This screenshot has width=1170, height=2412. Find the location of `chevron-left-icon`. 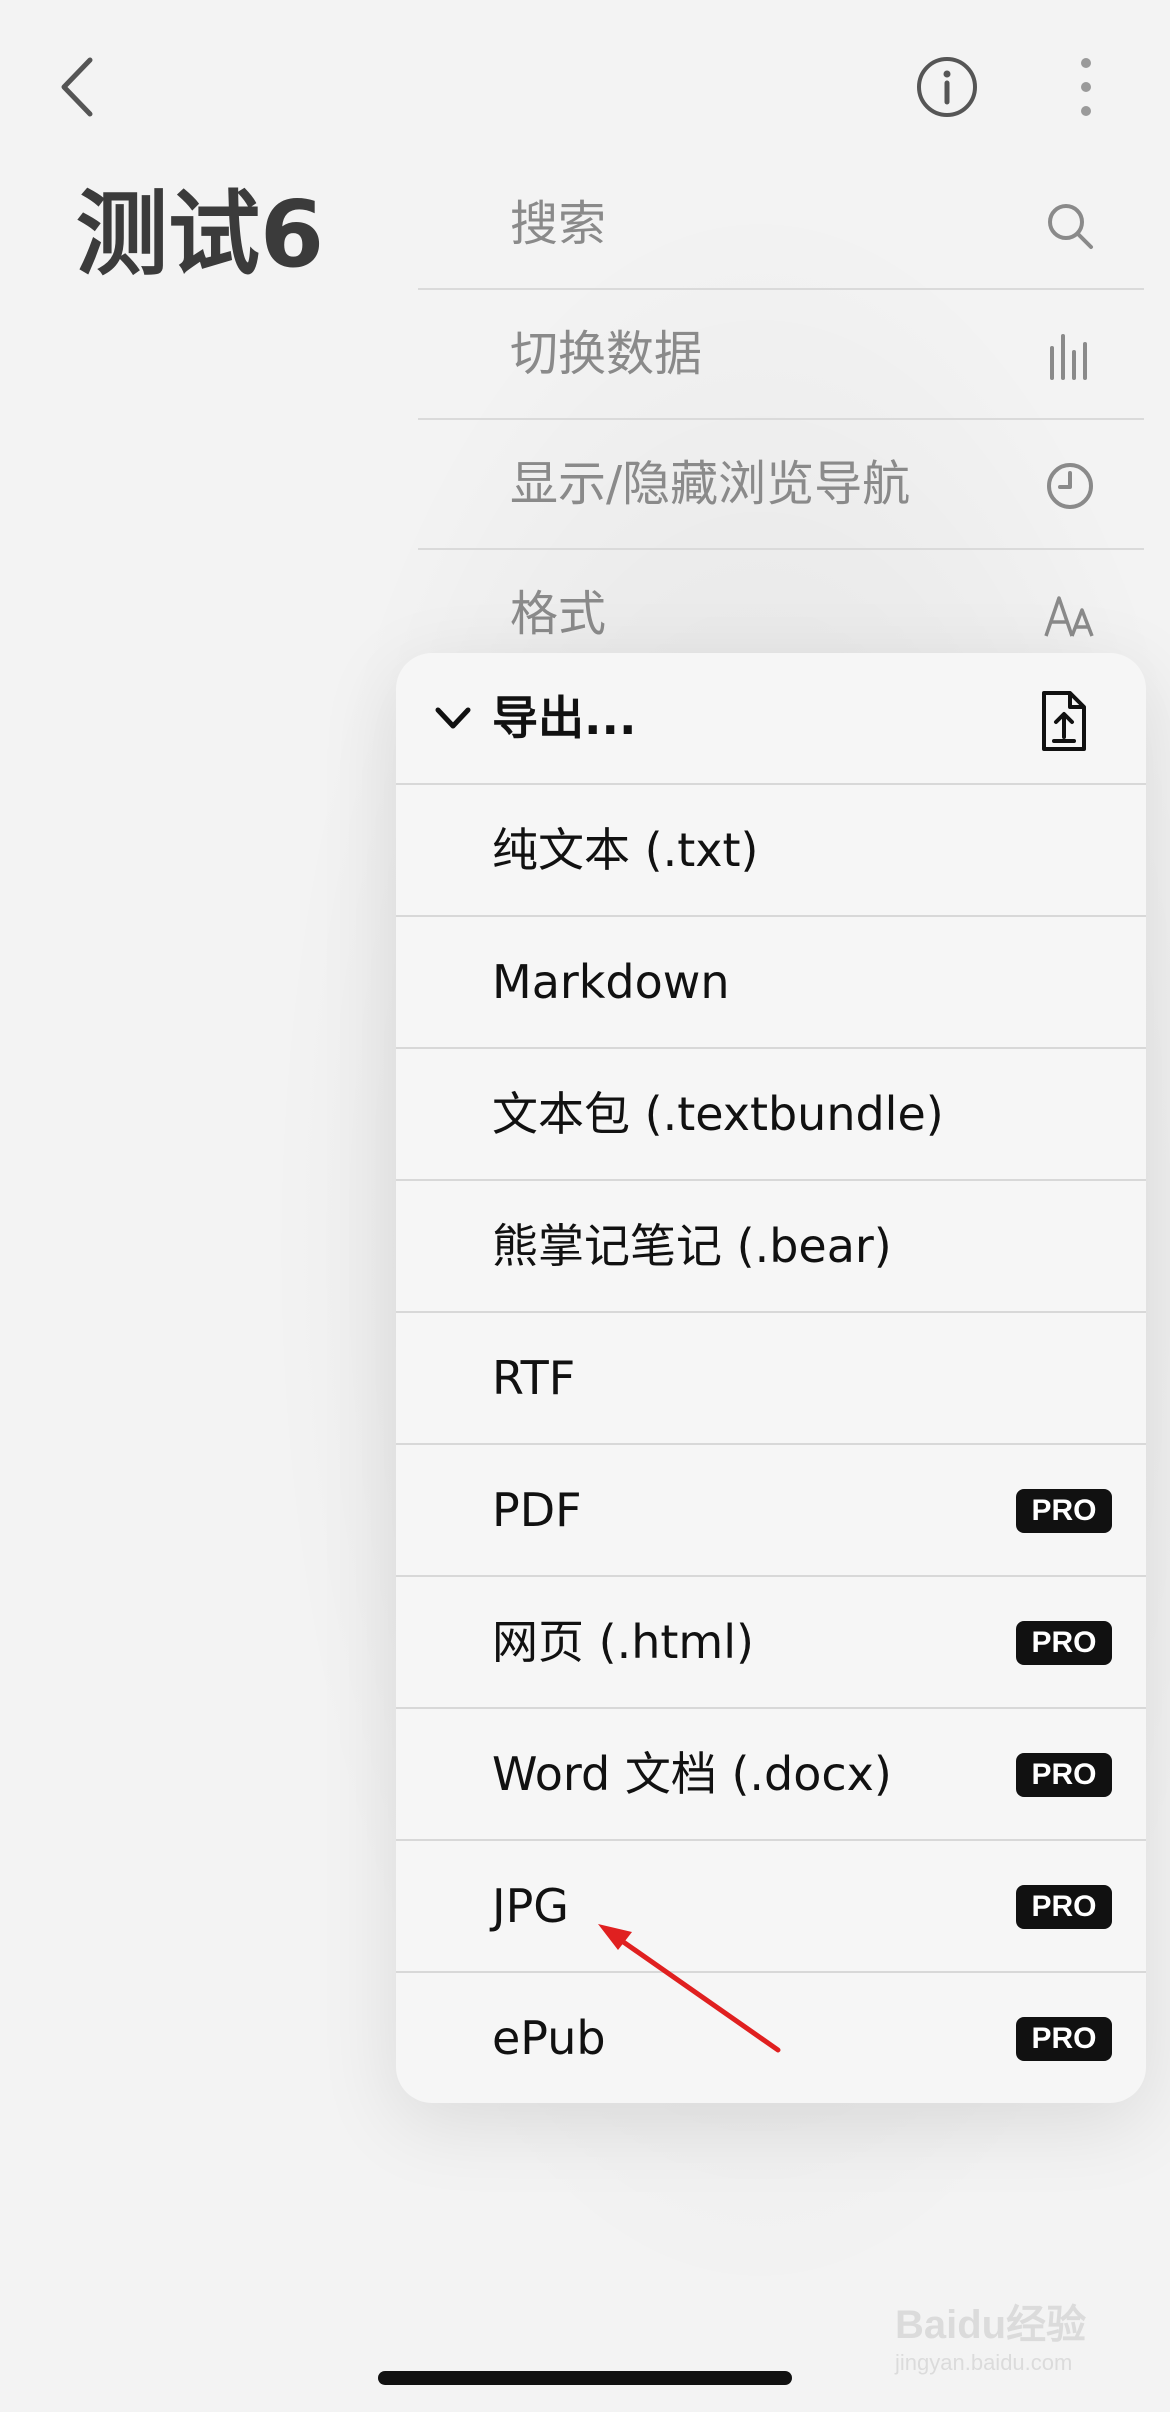

chevron-left-icon is located at coordinates (77, 87).